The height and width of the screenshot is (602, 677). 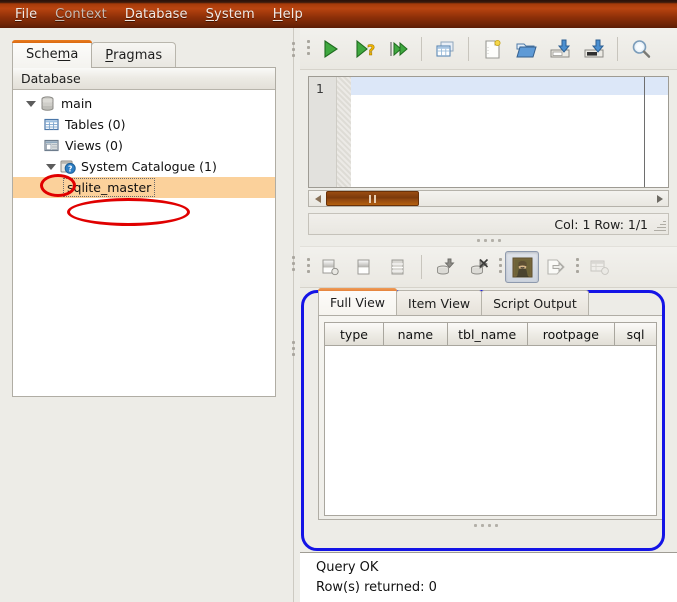 I want to click on show-results-grid-button, so click(x=445, y=49).